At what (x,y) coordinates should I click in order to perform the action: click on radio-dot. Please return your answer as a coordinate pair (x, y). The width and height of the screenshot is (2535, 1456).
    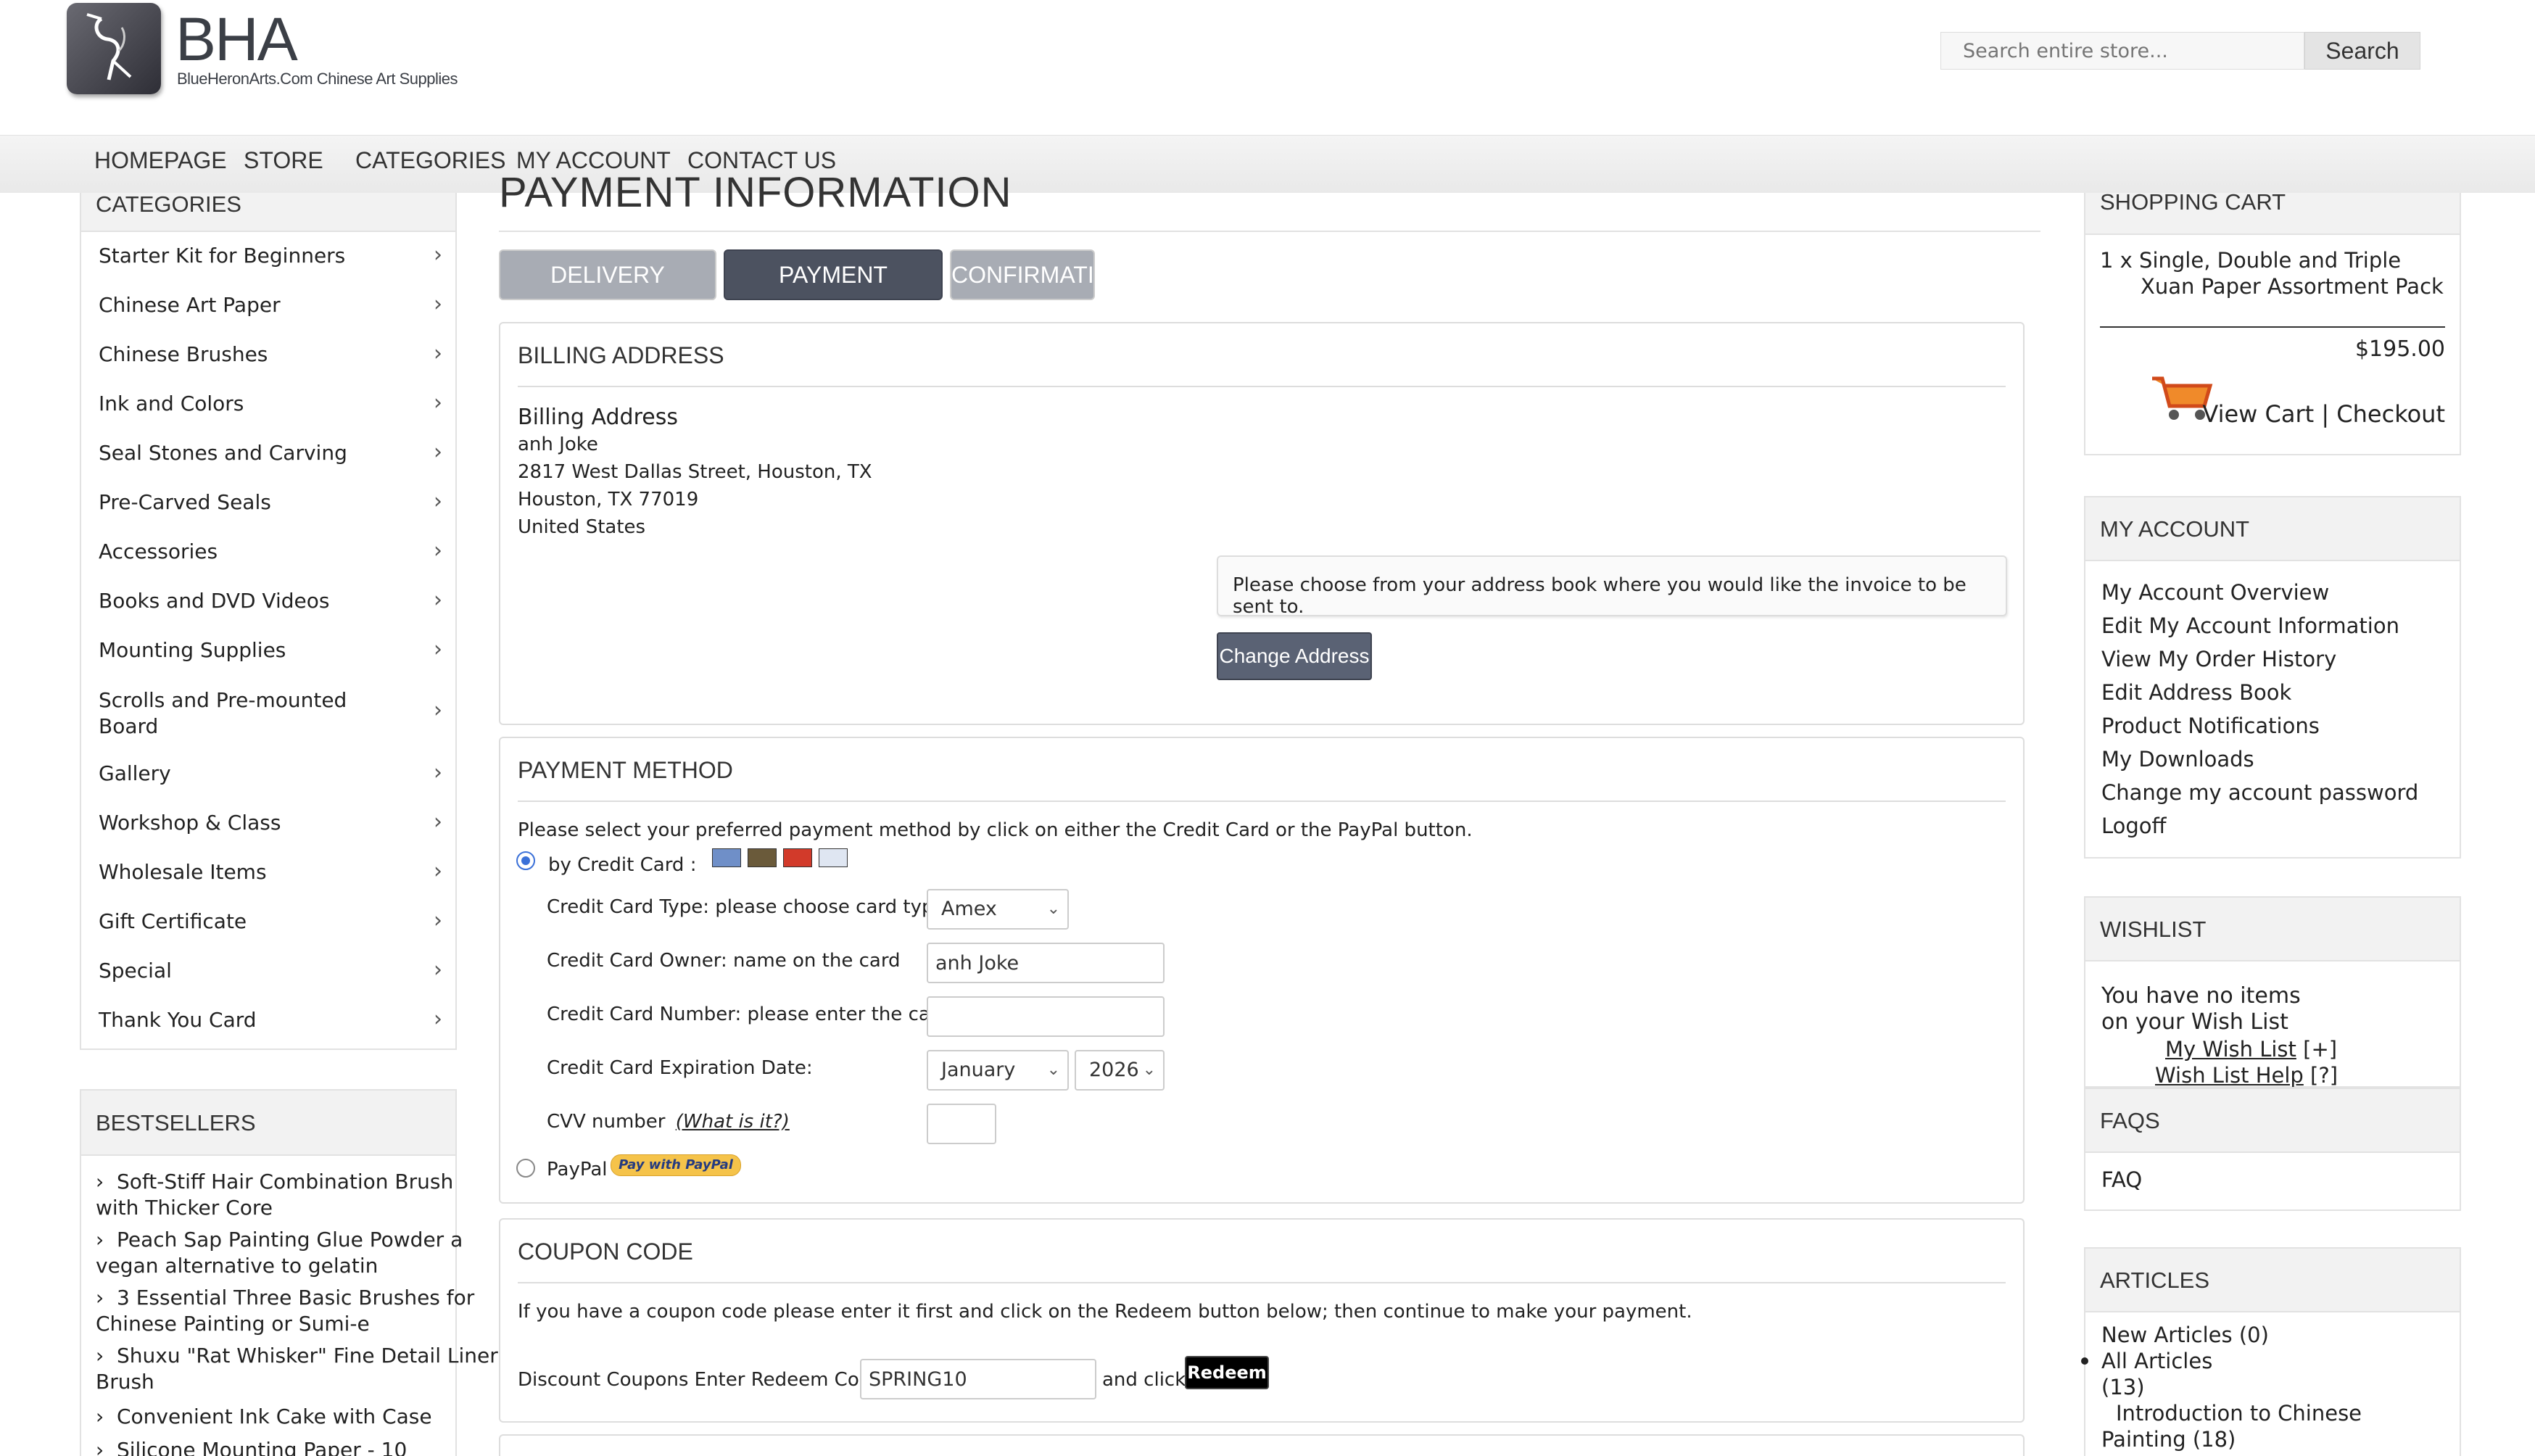
    Looking at the image, I should click on (525, 860).